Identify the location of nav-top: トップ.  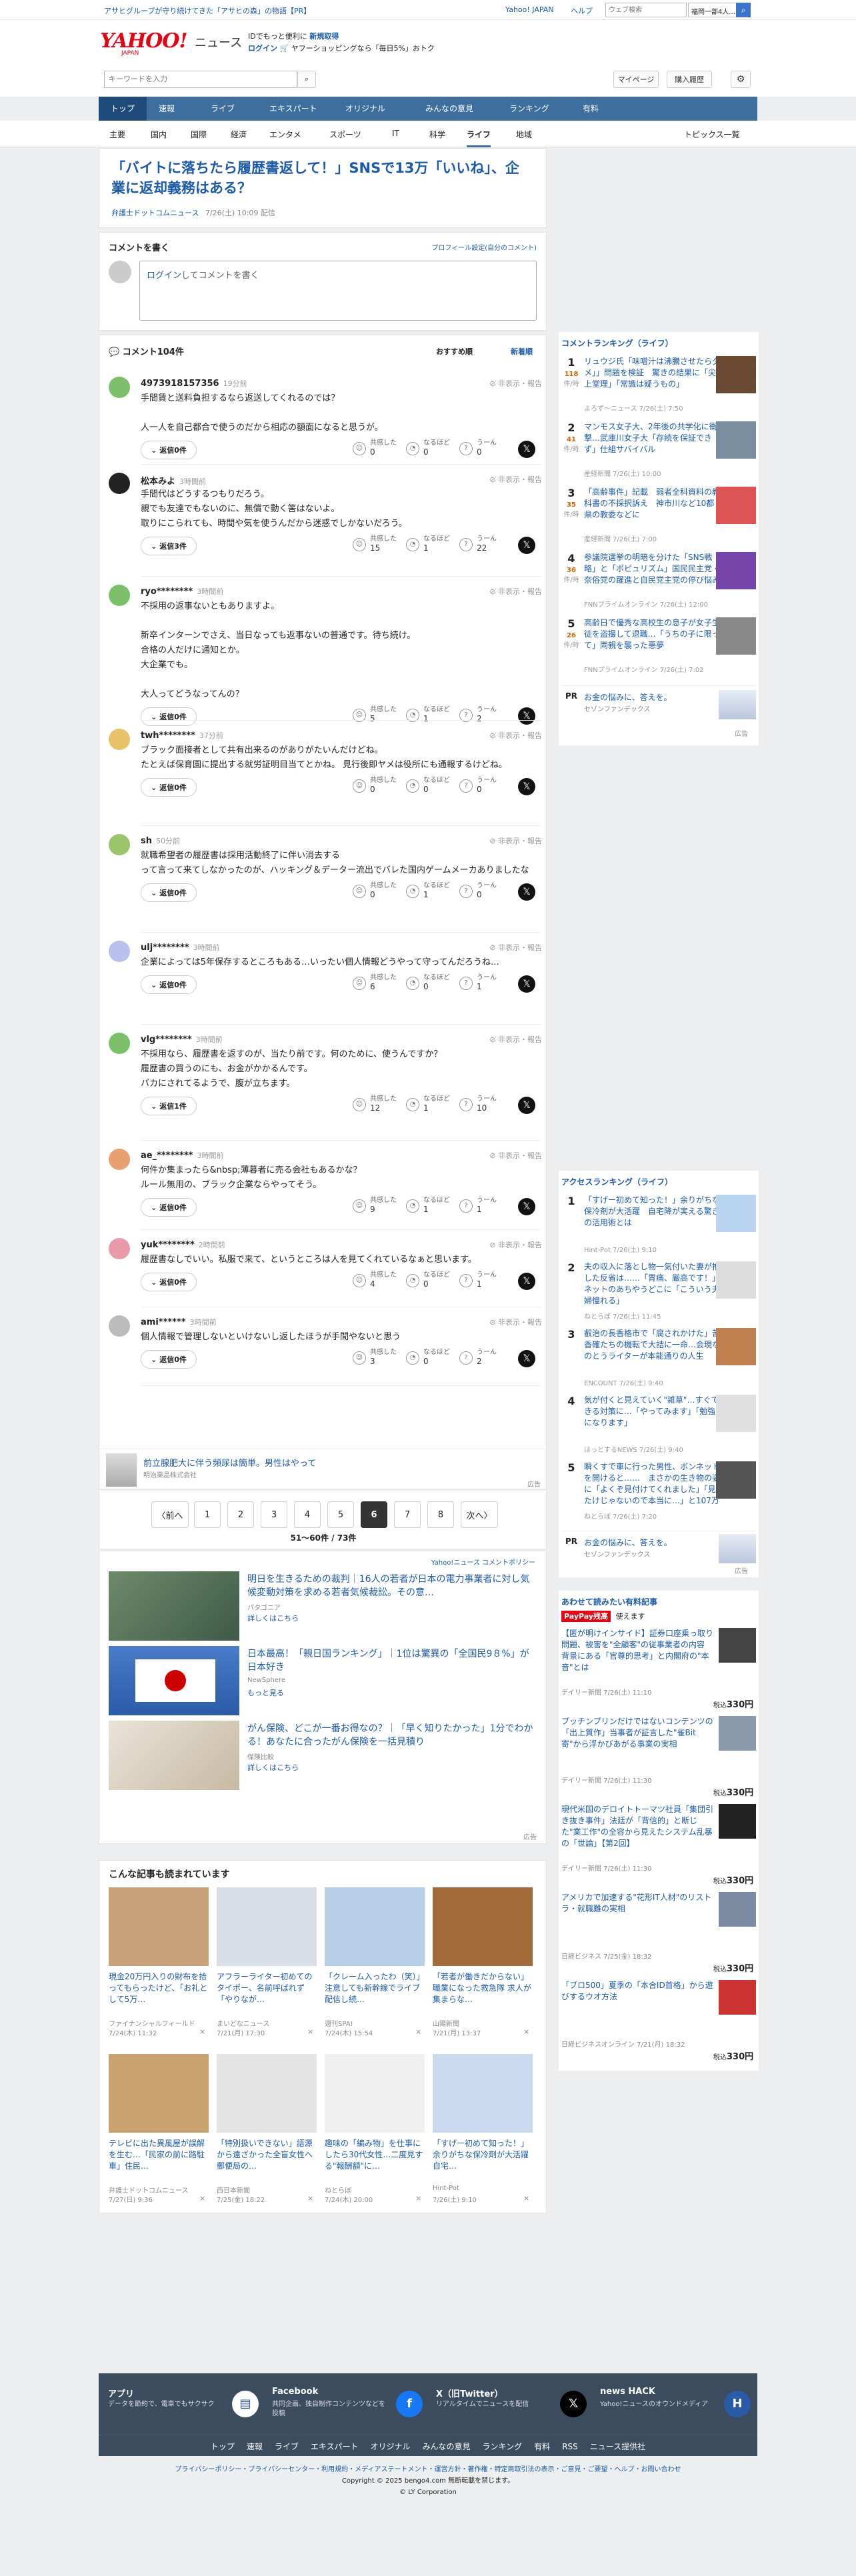
(123, 109).